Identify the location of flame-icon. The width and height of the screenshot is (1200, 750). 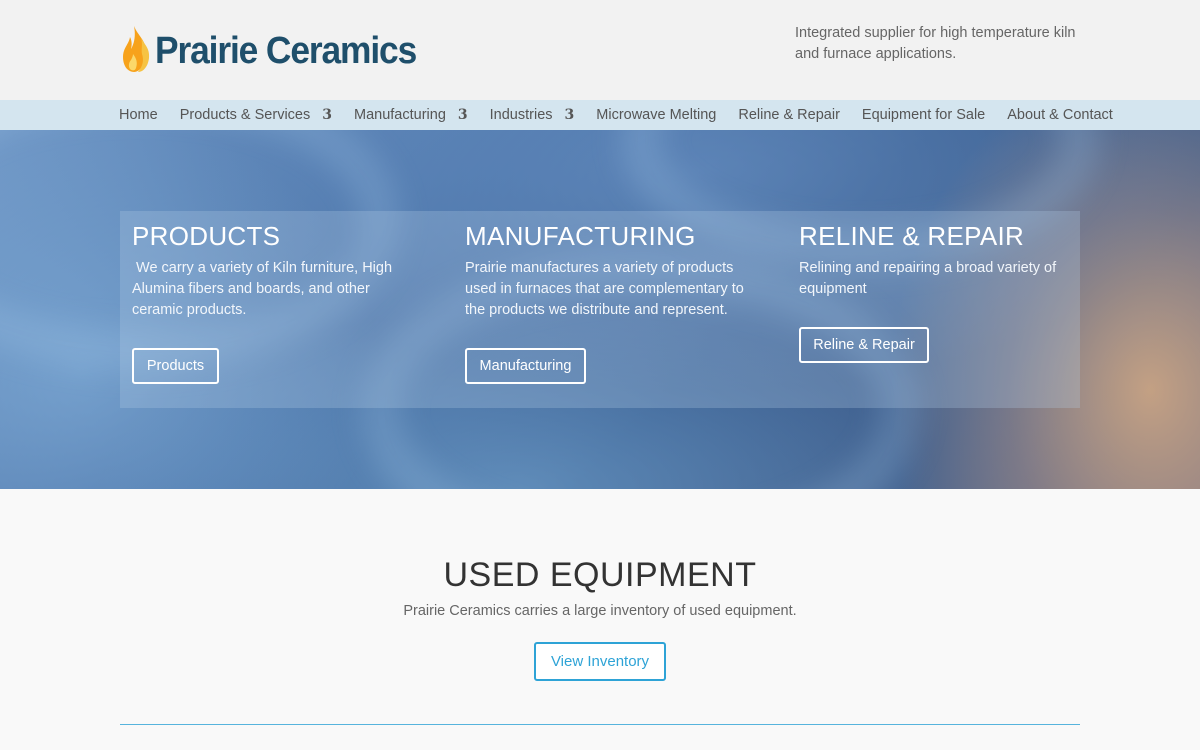
(136, 51).